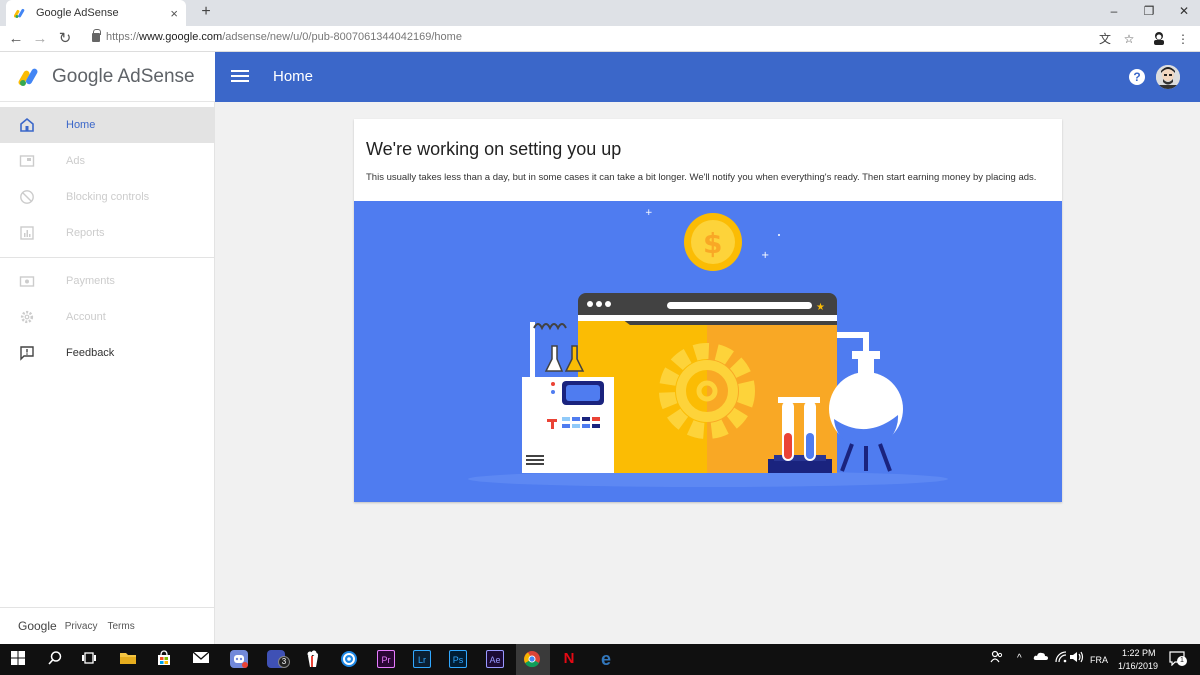 Image resolution: width=1200 pixels, height=675 pixels. What do you see at coordinates (1105, 39) in the screenshot?
I see `translate-icon: 文` at bounding box center [1105, 39].